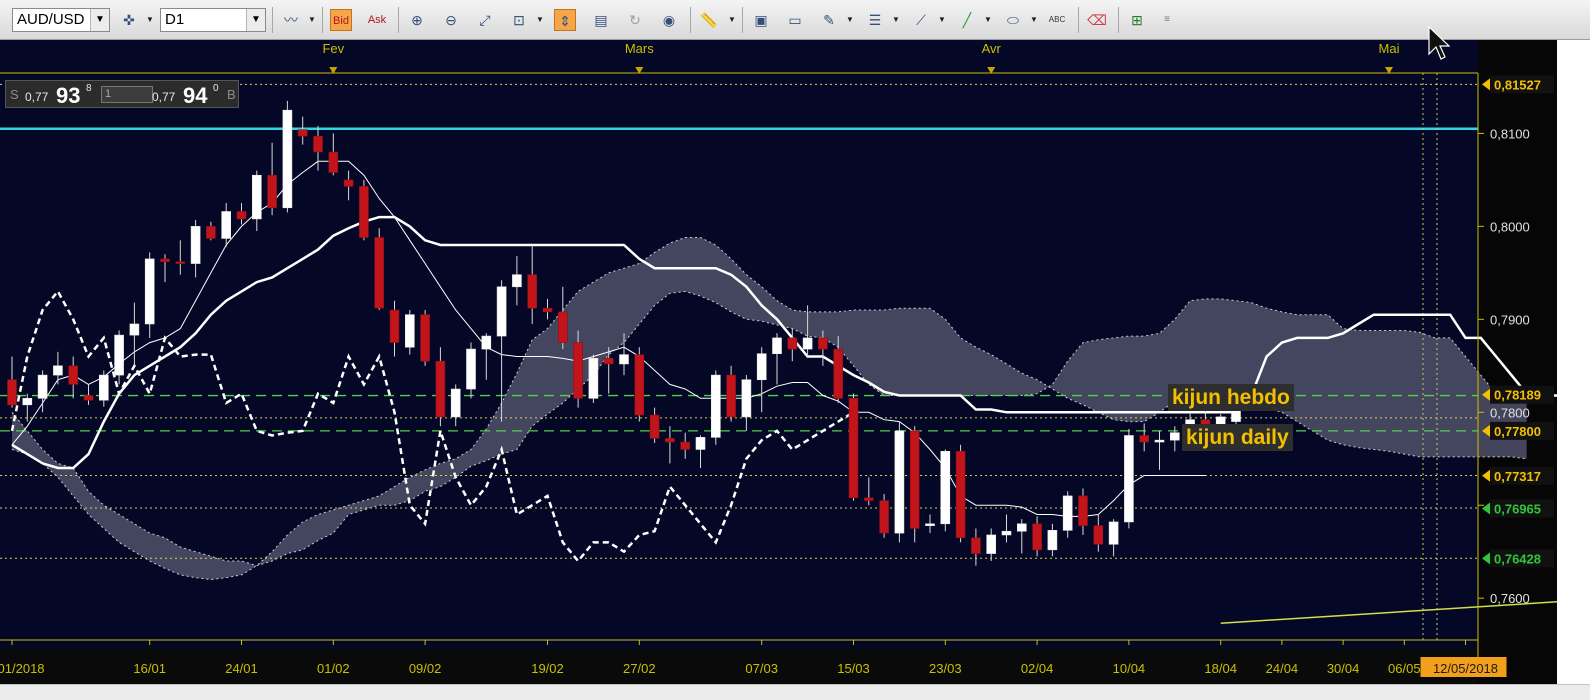 Image resolution: width=1590 pixels, height=700 pixels. What do you see at coordinates (601, 20) in the screenshot?
I see `template-icon: ▤` at bounding box center [601, 20].